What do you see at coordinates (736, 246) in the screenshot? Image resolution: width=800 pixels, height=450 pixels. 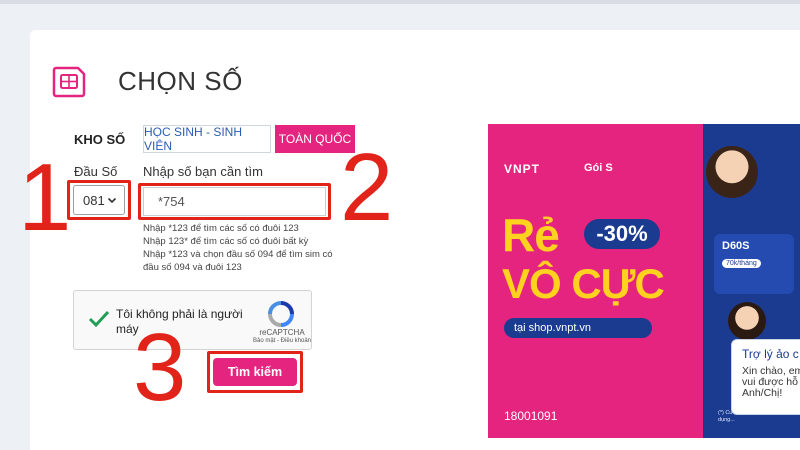 I see `plan-name: D60S` at bounding box center [736, 246].